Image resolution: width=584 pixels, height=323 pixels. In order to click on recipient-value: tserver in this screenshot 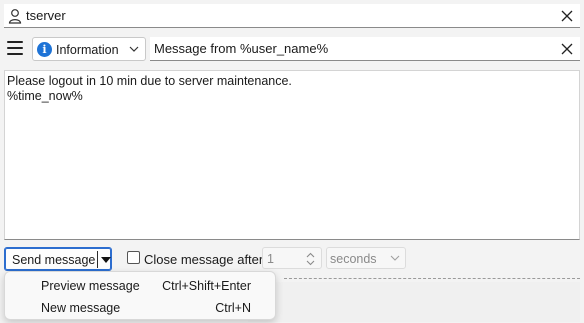, I will do `click(46, 15)`.